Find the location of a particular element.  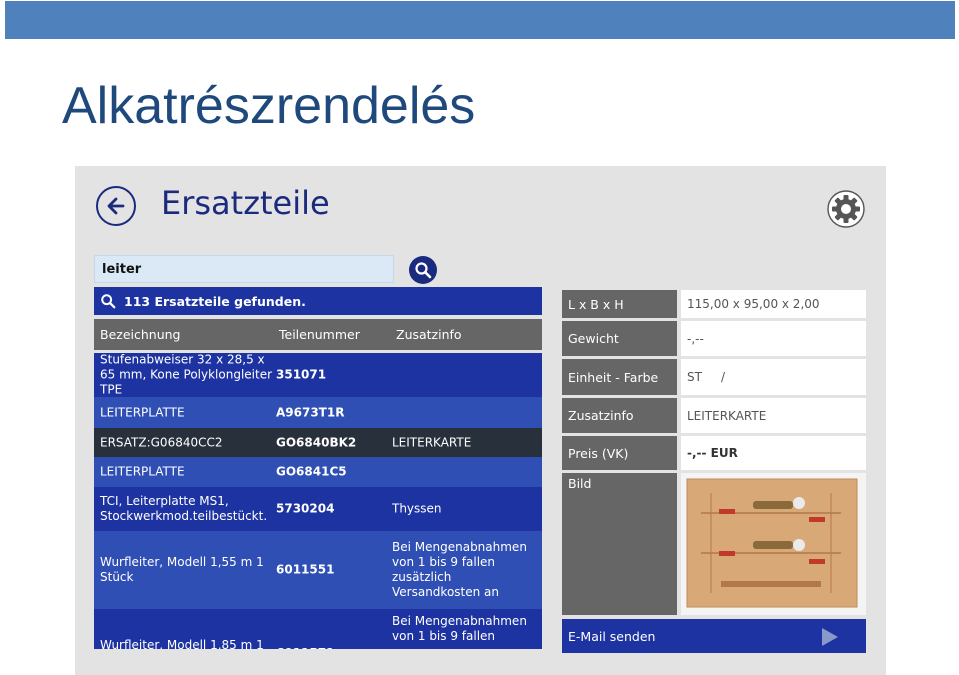

row-part-number: 351071 is located at coordinates (301, 374).